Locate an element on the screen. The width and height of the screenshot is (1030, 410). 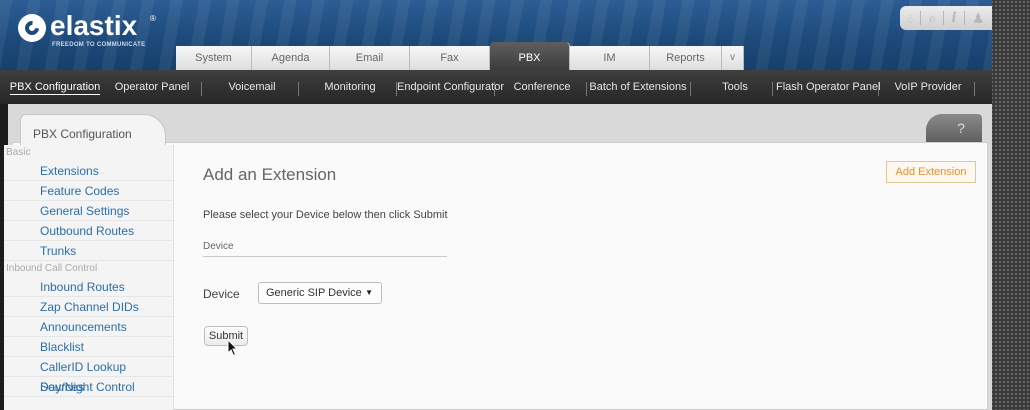
tab-agenda: Agenda is located at coordinates (291, 58).